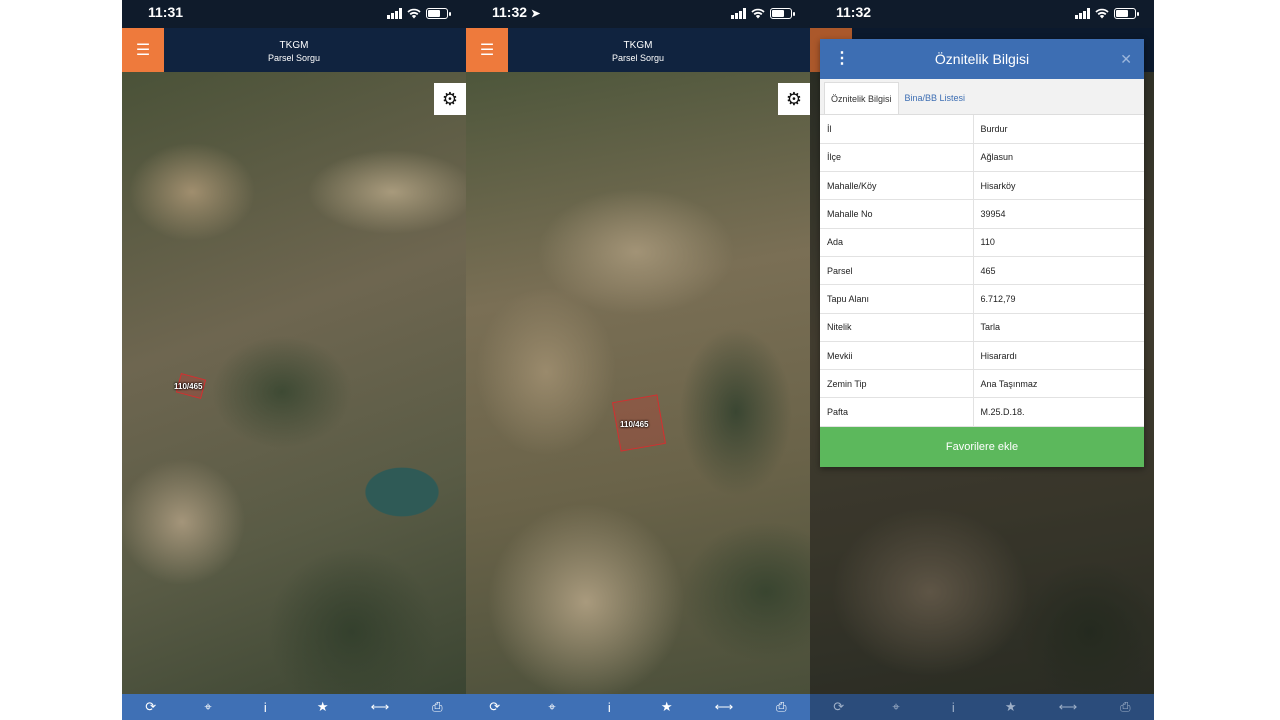  Describe the element at coordinates (1058, 356) in the screenshot. I see `attribute-value: Hisarardı` at that location.